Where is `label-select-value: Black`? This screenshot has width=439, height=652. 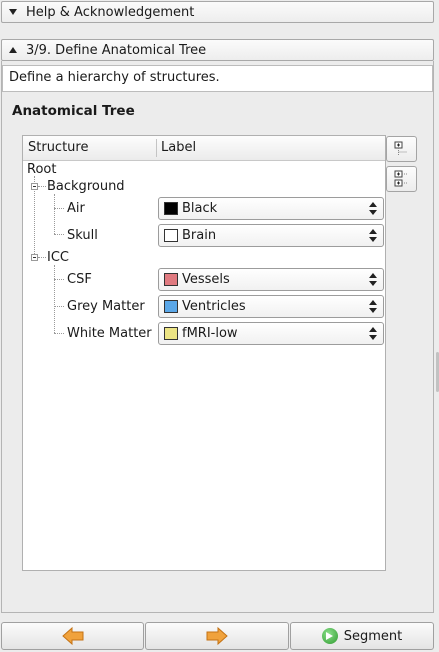
label-select-value: Black is located at coordinates (200, 208).